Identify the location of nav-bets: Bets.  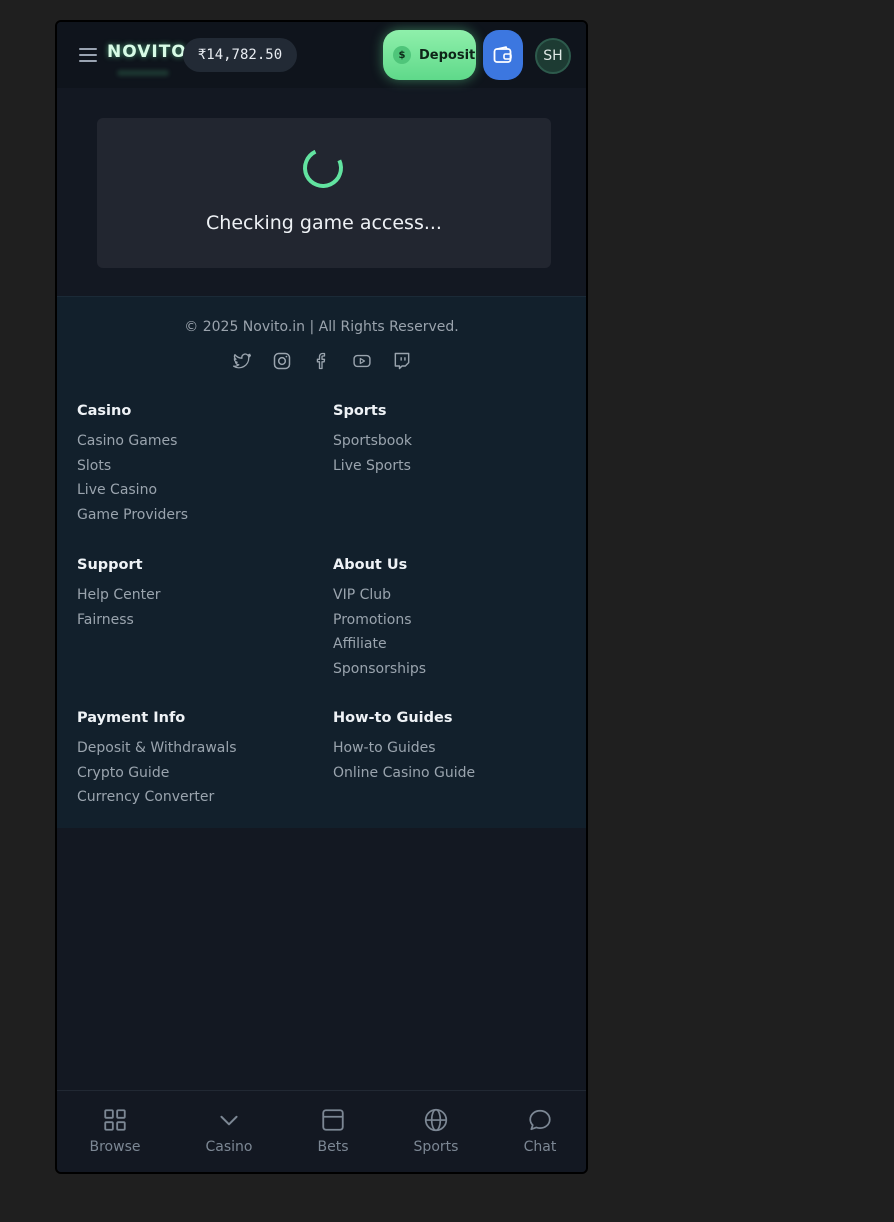
(333, 1131).